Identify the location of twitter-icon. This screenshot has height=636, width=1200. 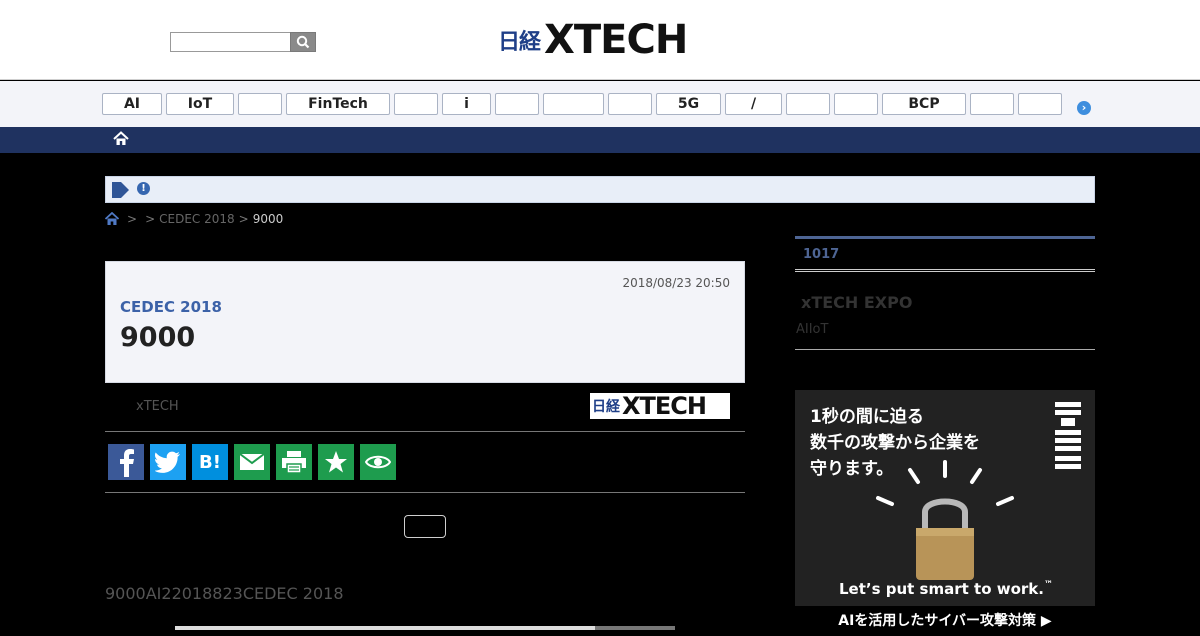
(167, 462).